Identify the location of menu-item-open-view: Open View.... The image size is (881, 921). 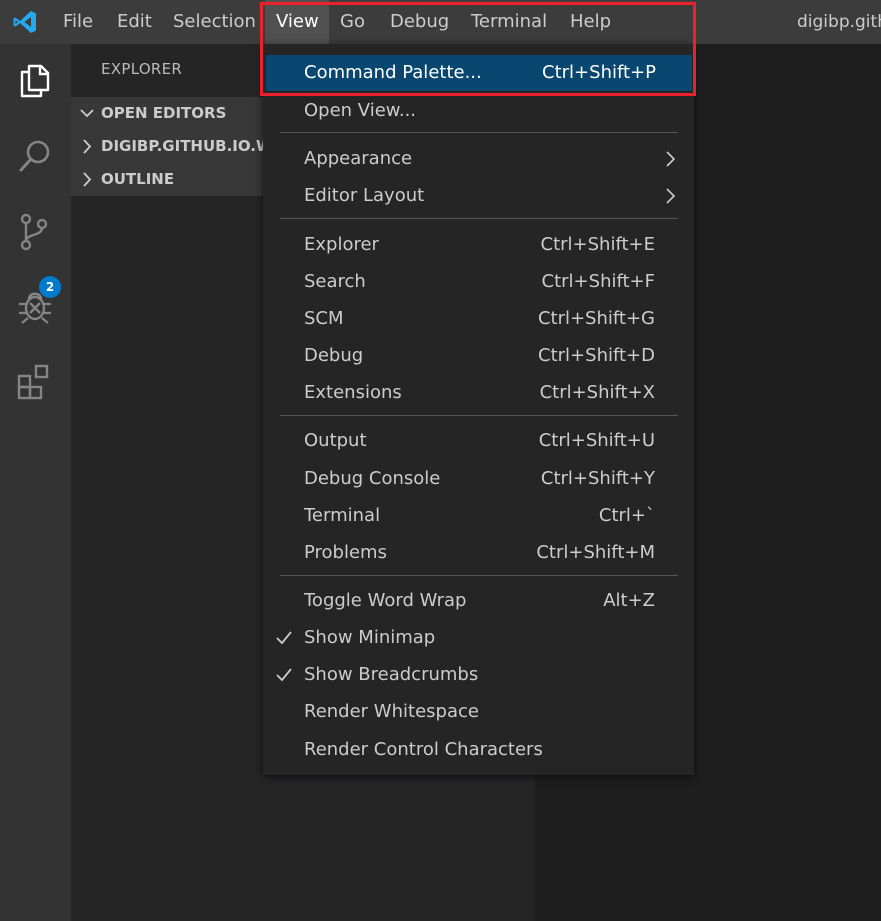
(478, 110).